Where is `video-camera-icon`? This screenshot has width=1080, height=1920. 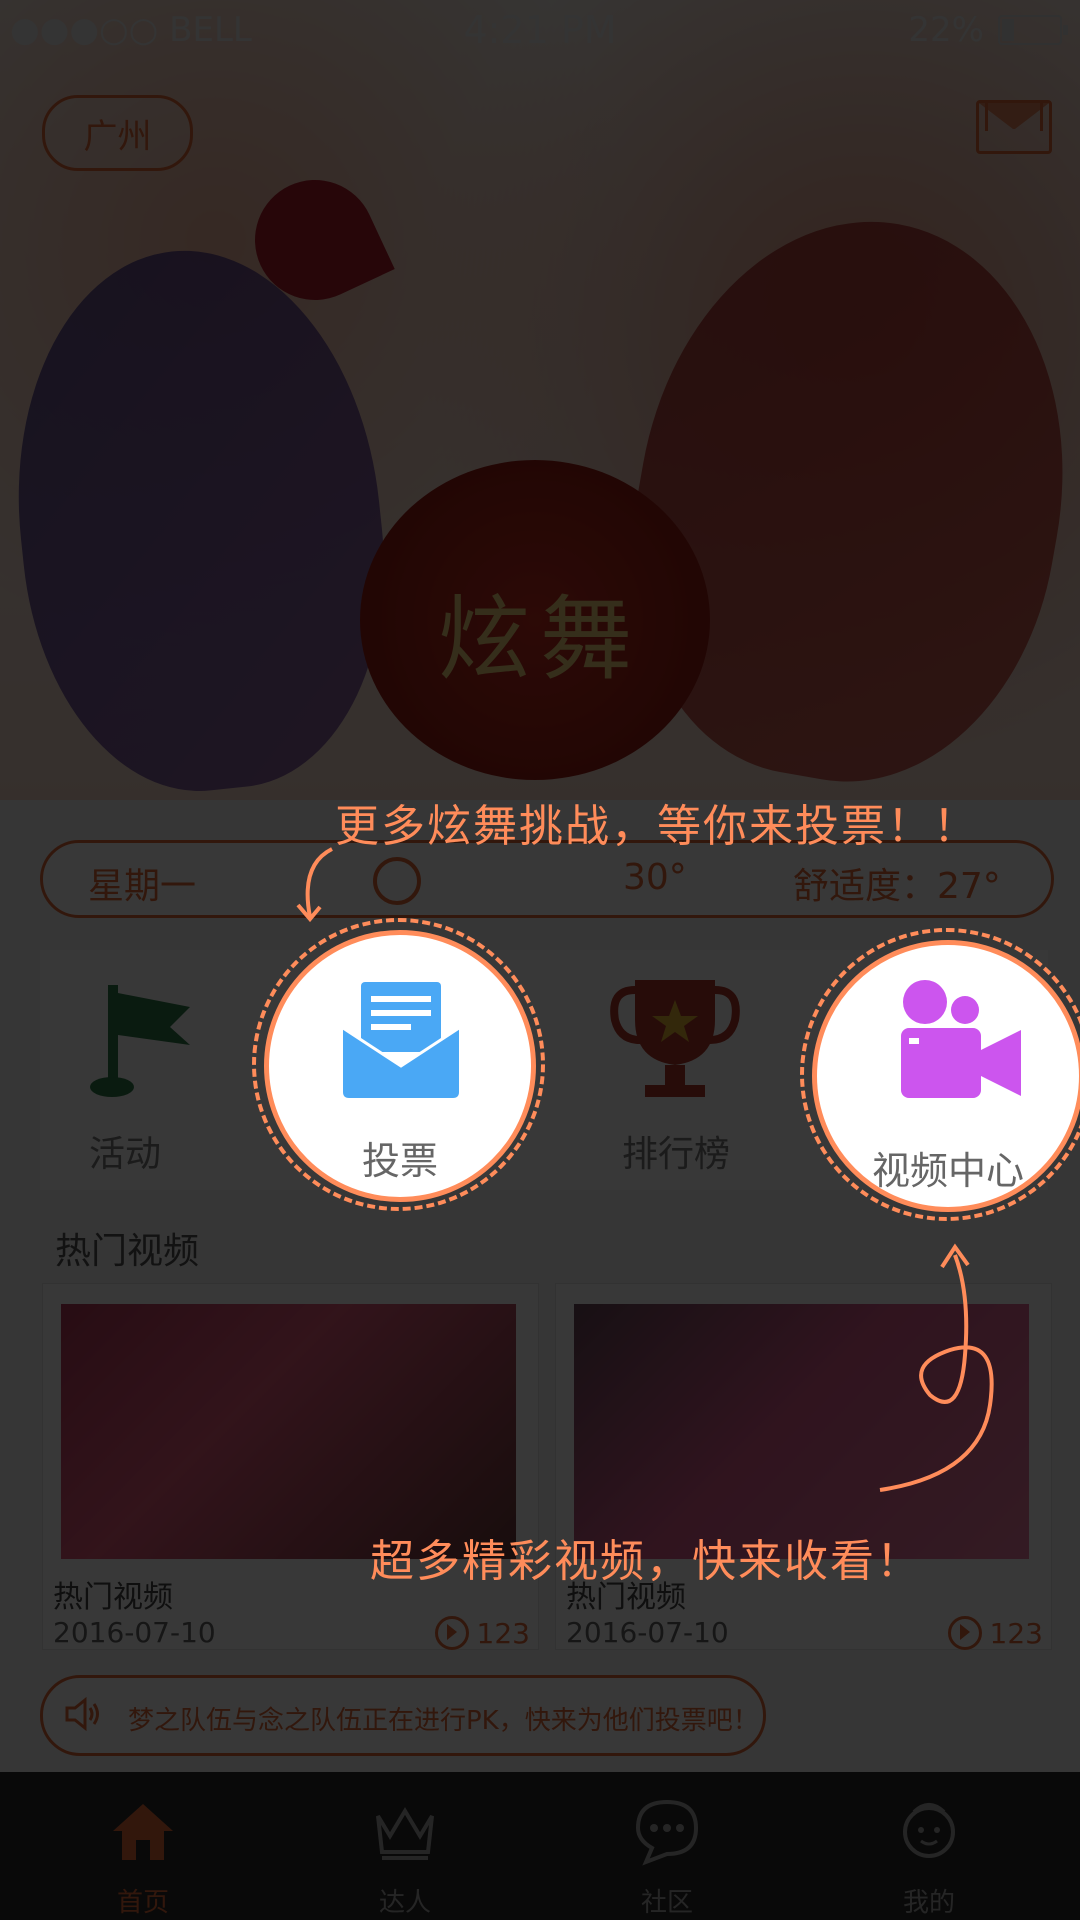
video-camera-icon is located at coordinates (961, 1039).